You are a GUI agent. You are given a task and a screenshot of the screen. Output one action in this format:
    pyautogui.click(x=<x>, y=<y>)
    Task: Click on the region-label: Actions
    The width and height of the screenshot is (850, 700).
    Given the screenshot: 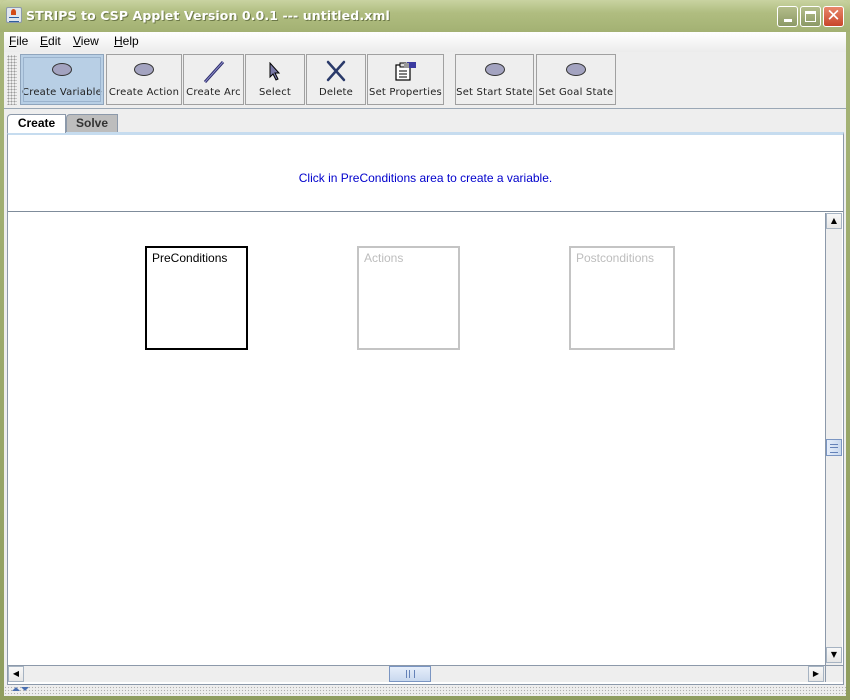 What is the action you would take?
    pyautogui.click(x=384, y=258)
    